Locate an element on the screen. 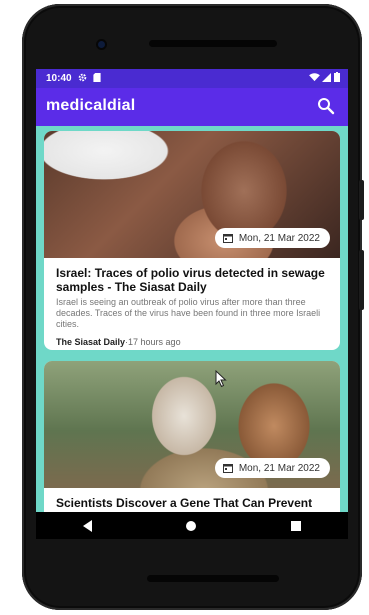 This screenshot has width=369, height=615. volume-button is located at coordinates (361, 280).